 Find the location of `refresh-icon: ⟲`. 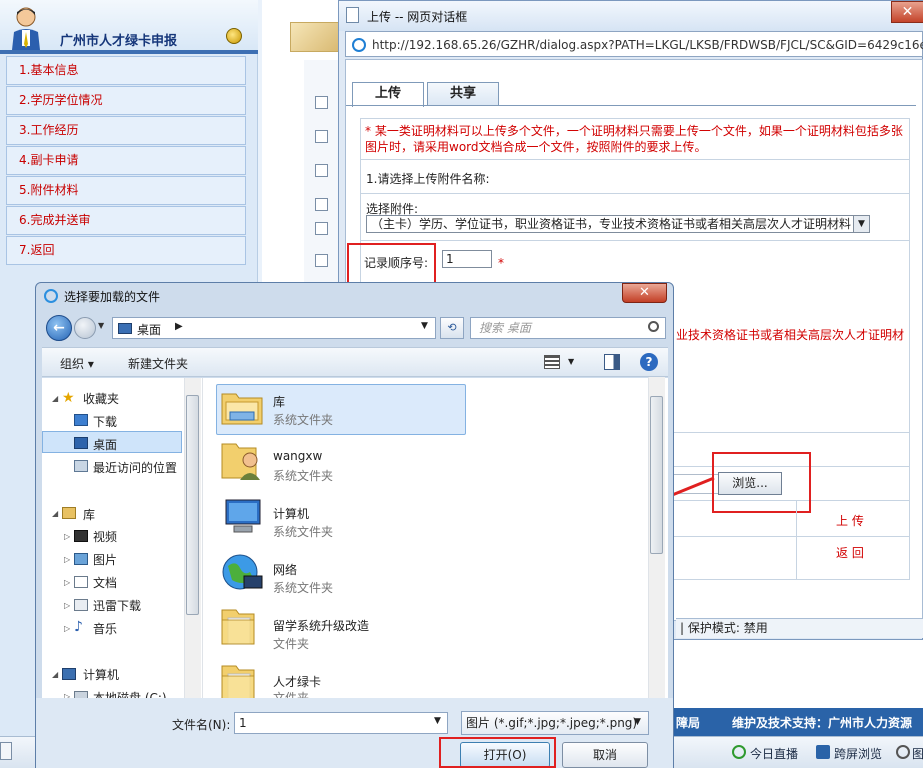

refresh-icon: ⟲ is located at coordinates (452, 328).